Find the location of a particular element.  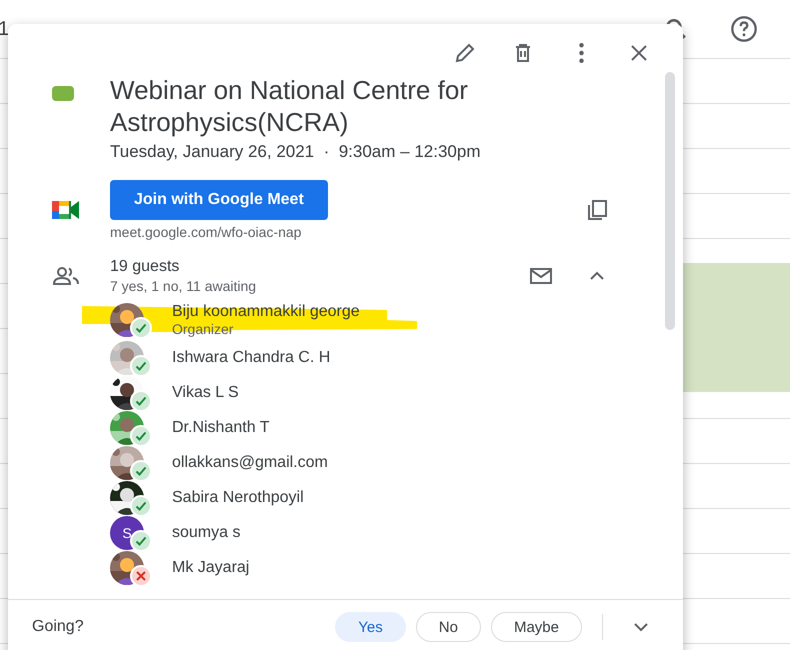

guest-name: ollakkans@gmail.com is located at coordinates (250, 463).